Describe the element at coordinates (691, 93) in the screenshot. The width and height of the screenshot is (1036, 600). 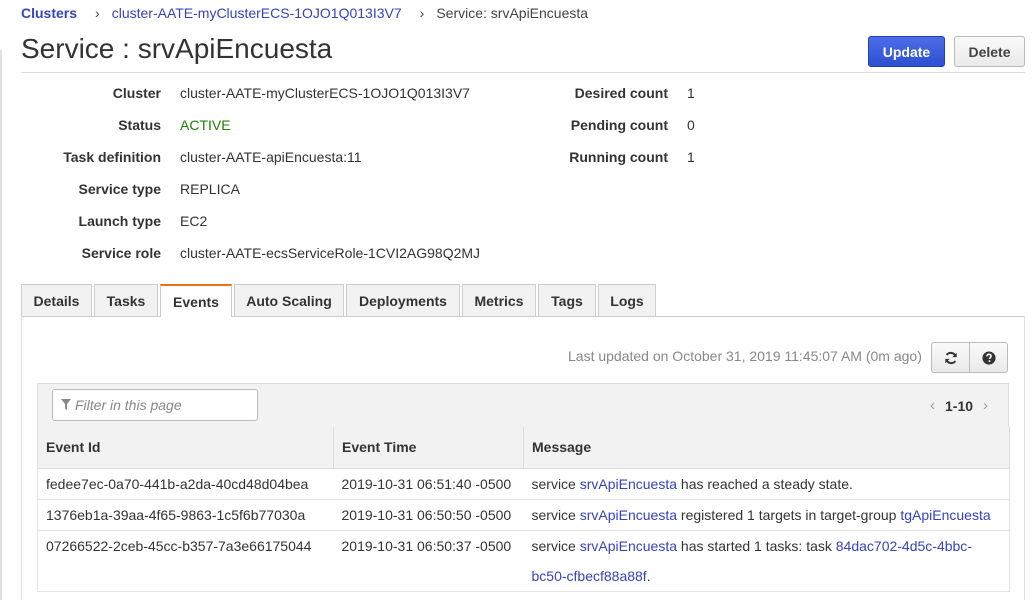
I see `desired-count-value: 1` at that location.